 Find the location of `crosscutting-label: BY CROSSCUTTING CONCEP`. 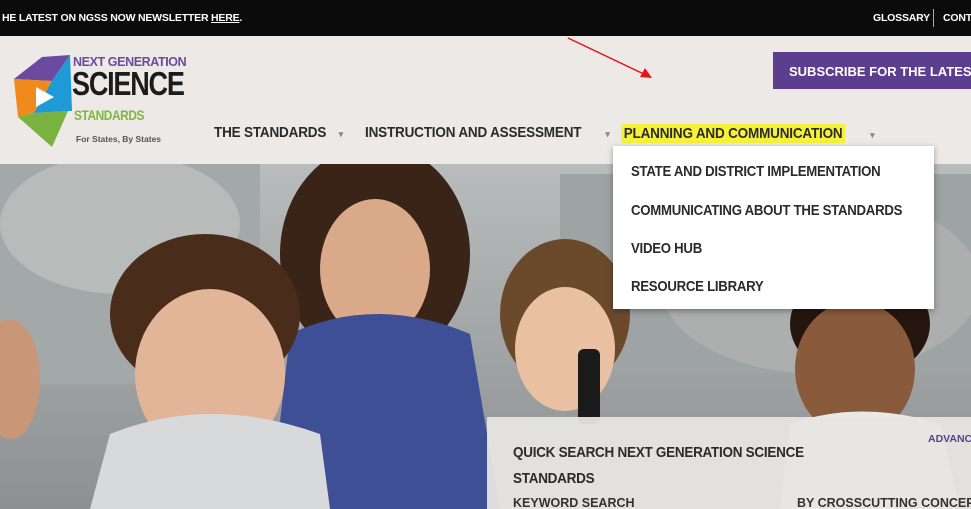

crosscutting-label: BY CROSSCUTTING CONCEP is located at coordinates (884, 502).